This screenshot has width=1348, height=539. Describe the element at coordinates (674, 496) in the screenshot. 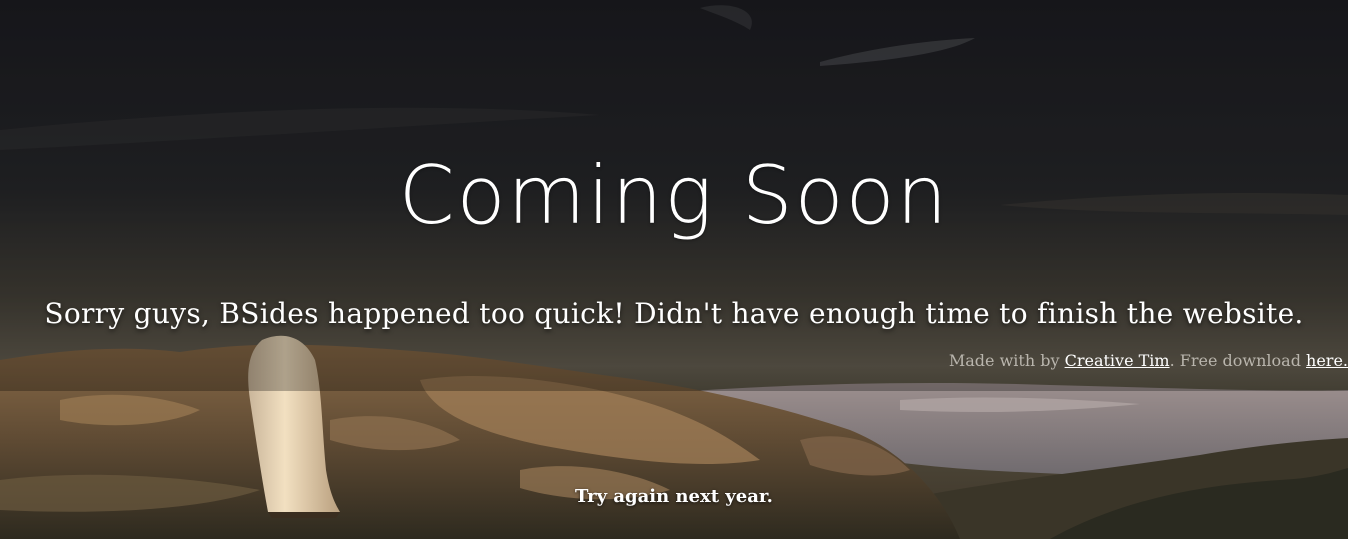

I see `footer-message: Try again next year.` at that location.